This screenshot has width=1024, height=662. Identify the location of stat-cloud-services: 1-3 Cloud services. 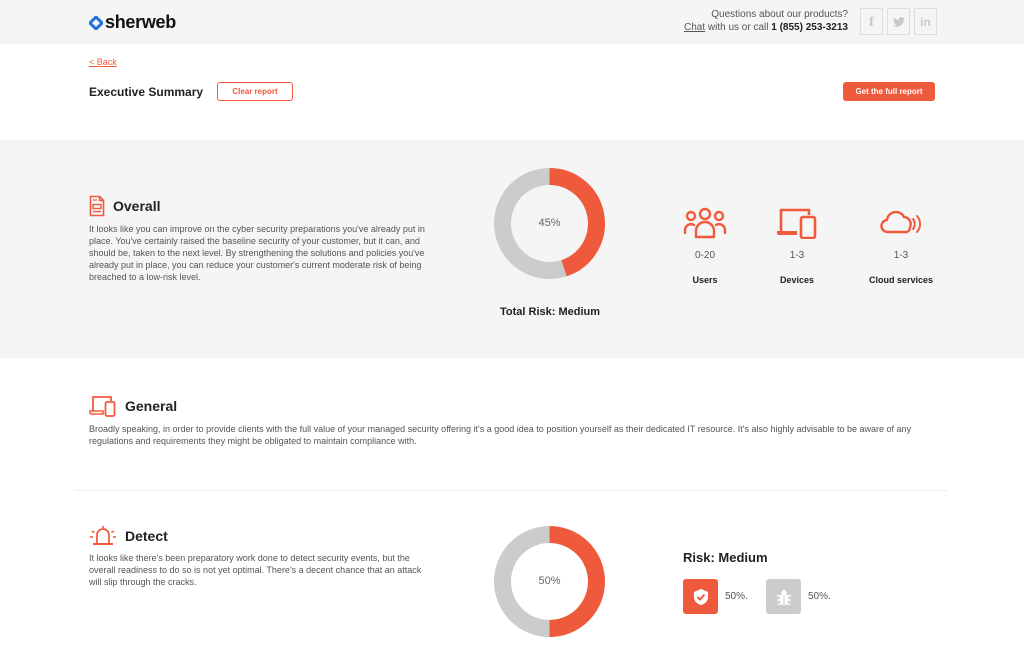
(901, 246).